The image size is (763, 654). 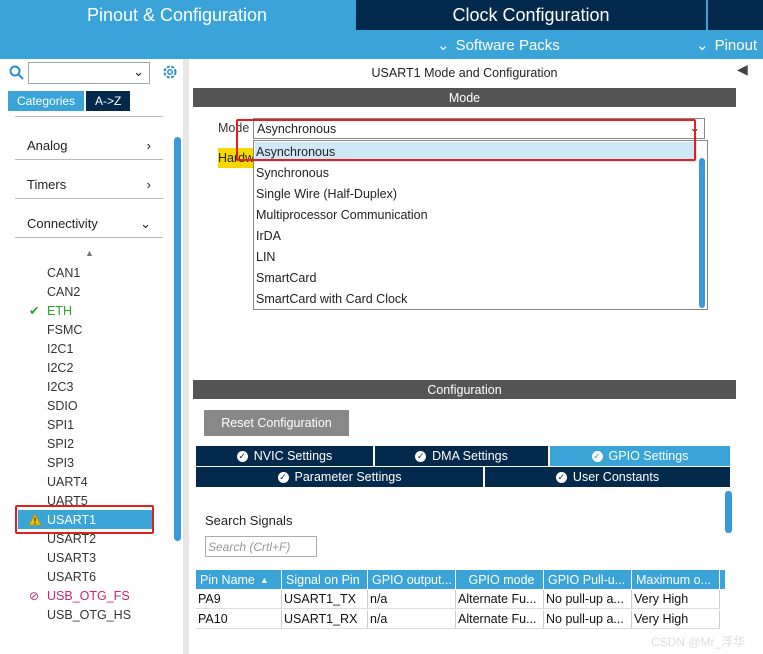 I want to click on category-tabs: Categories A->Z, so click(x=69, y=101).